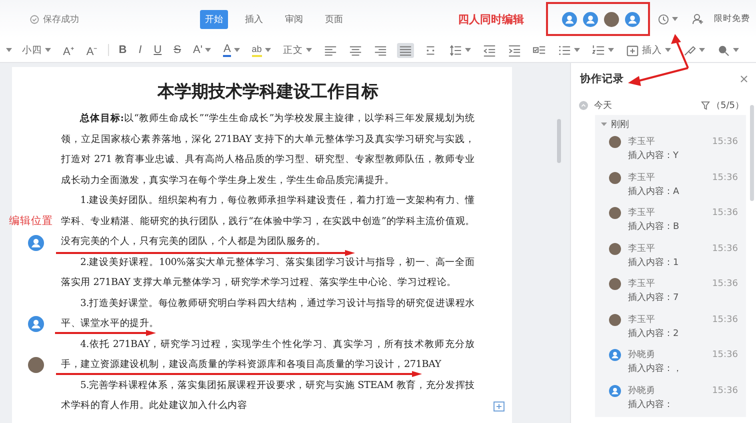  What do you see at coordinates (61, 20) in the screenshot?
I see `save-status: 保存成功` at bounding box center [61, 20].